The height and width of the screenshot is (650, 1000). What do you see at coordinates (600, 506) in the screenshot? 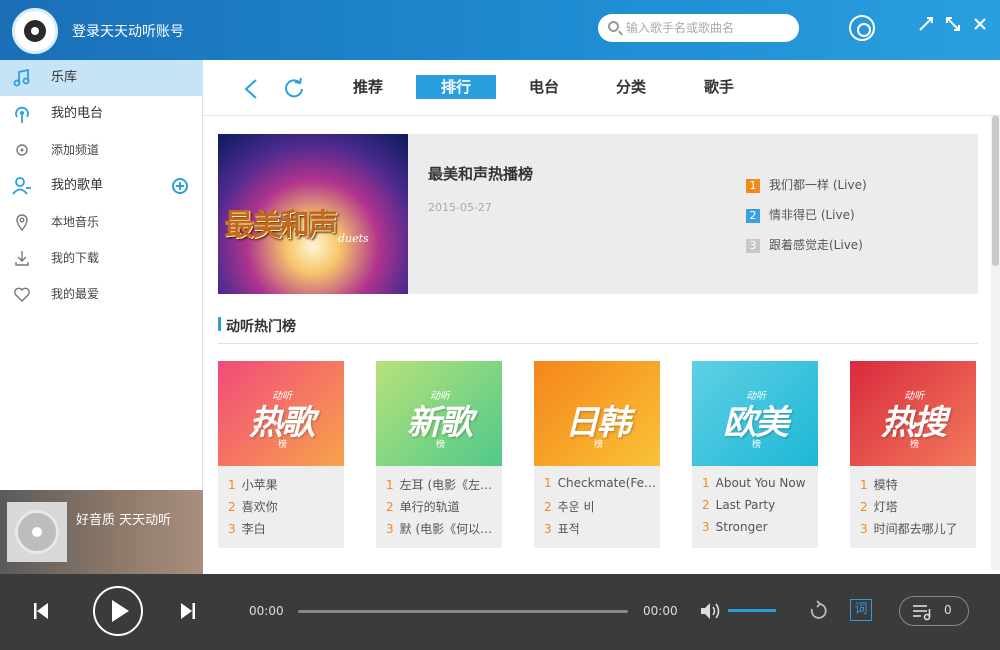
I see `list-item: 2 추운 비` at bounding box center [600, 506].